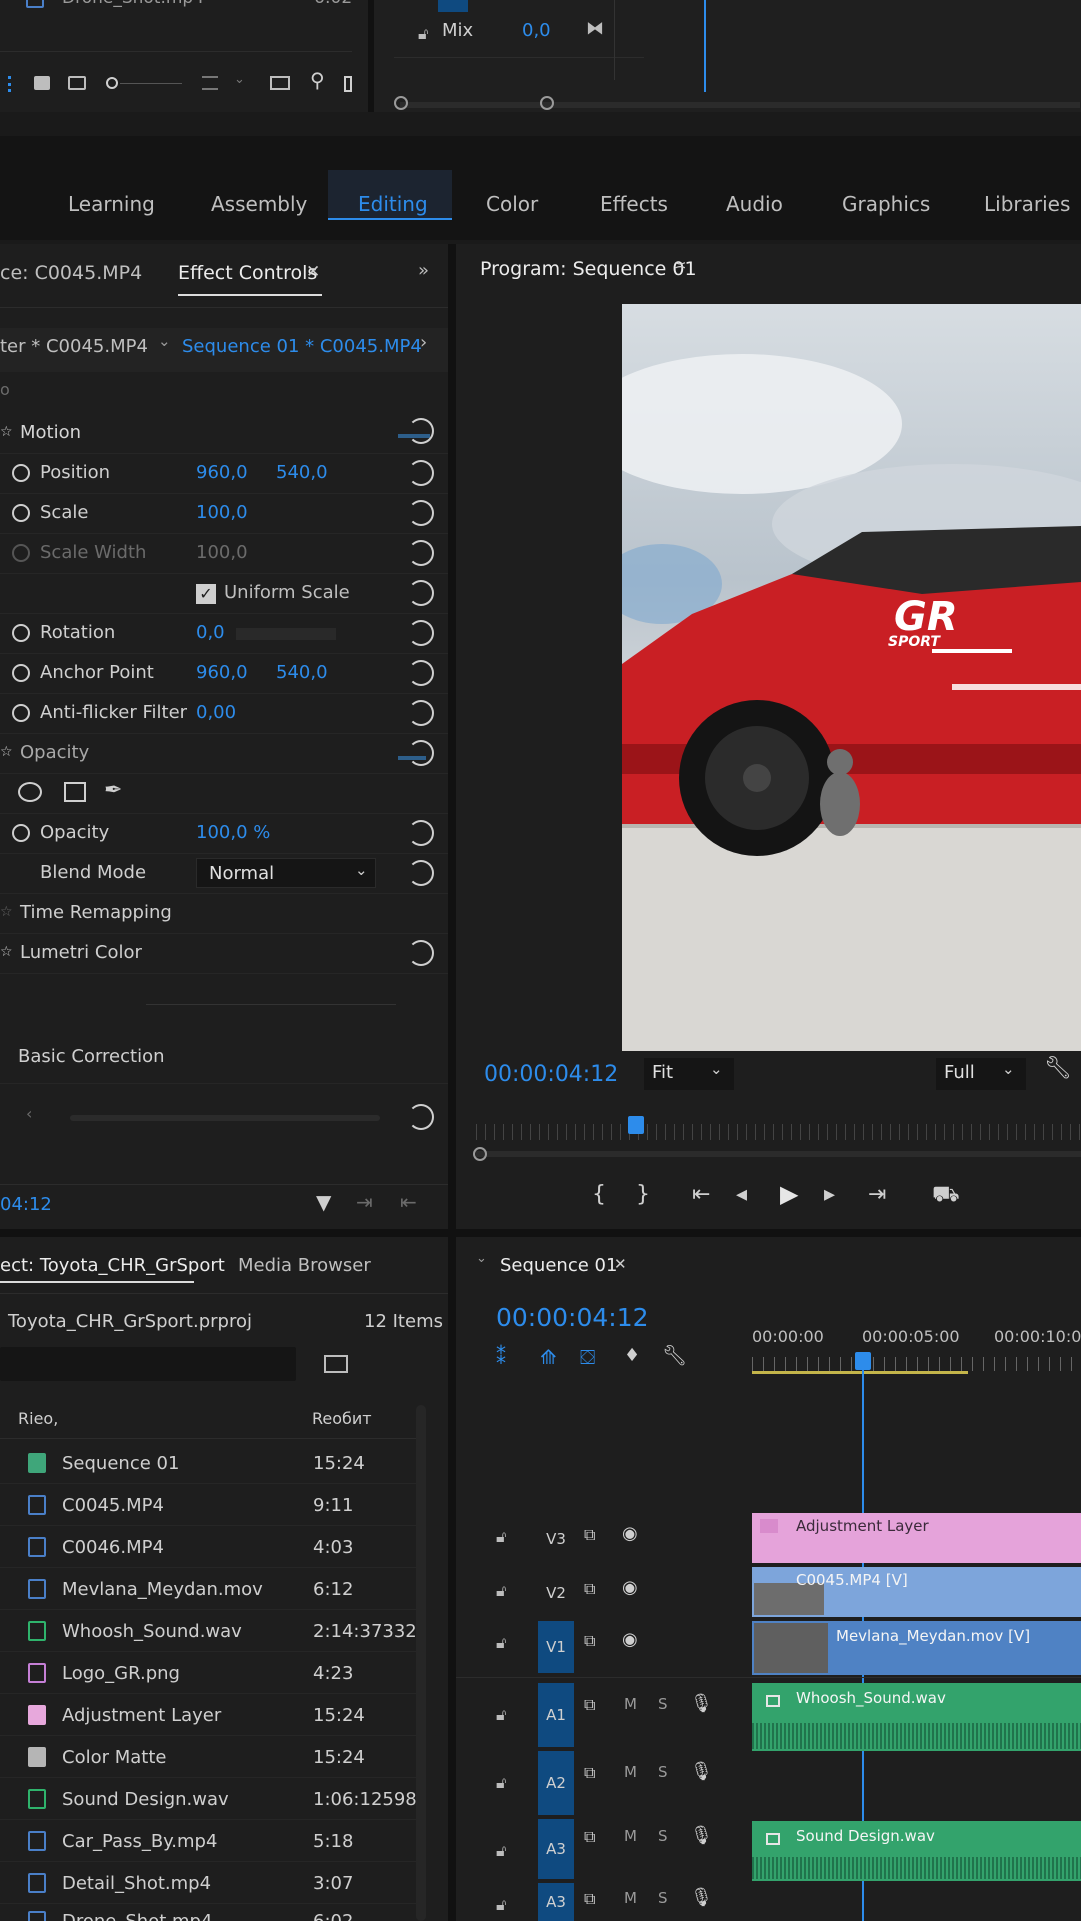 This screenshot has width=1081, height=1921. What do you see at coordinates (630, 1639) in the screenshot?
I see `v1-eye-icon: ◉` at bounding box center [630, 1639].